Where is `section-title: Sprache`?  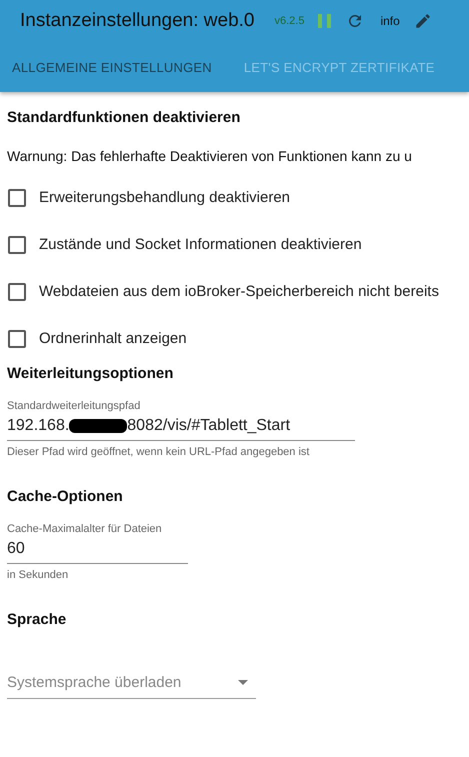 section-title: Sprache is located at coordinates (37, 619).